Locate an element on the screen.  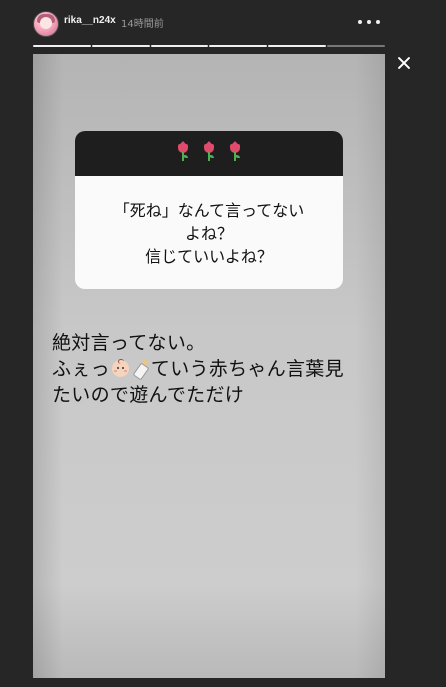
username-label: rika__n24x is located at coordinates (90, 20).